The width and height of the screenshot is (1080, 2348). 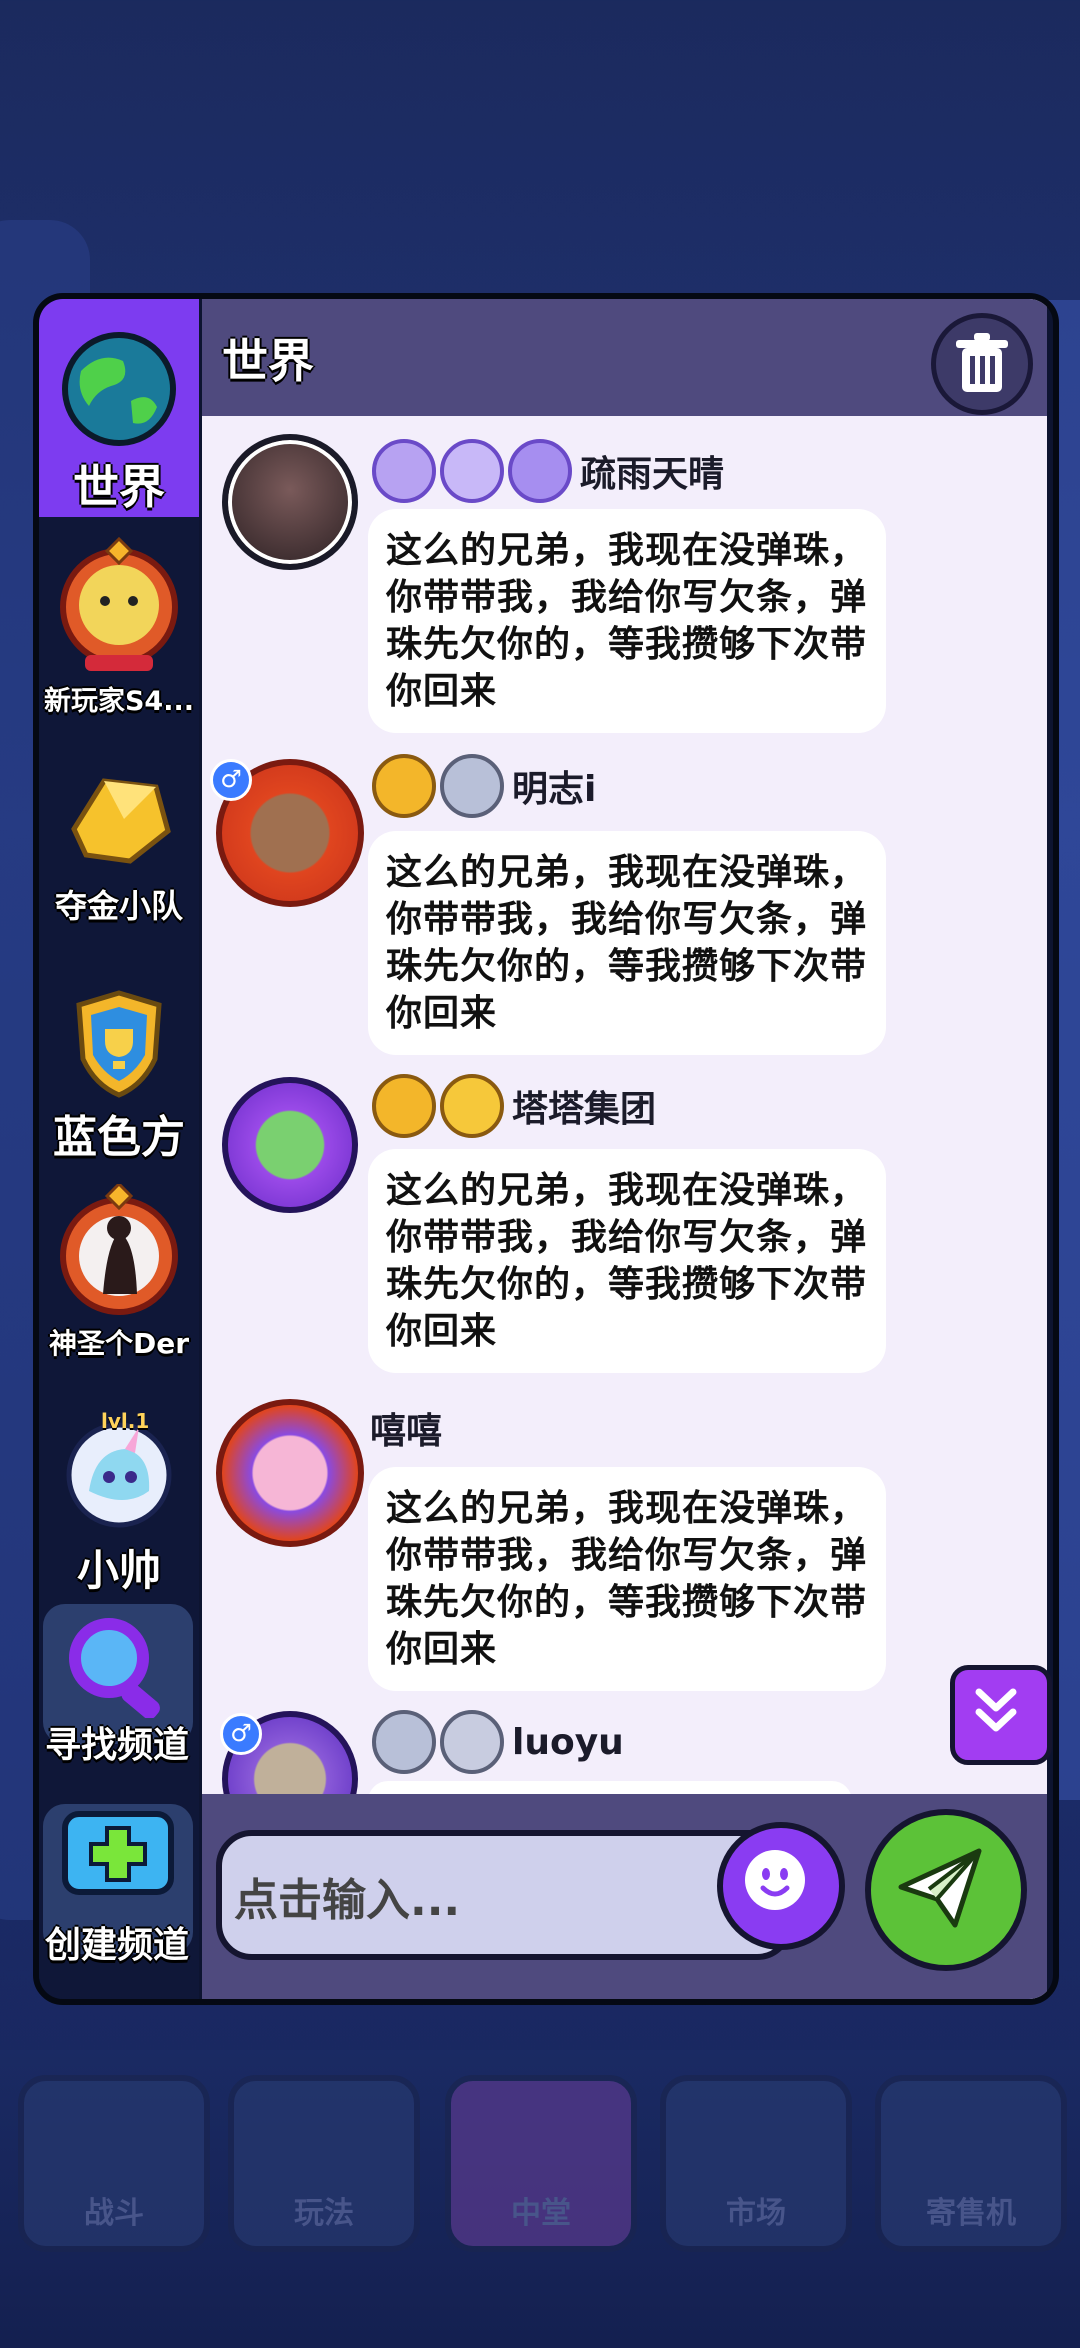 I want to click on send-icon, so click(x=940, y=1888).